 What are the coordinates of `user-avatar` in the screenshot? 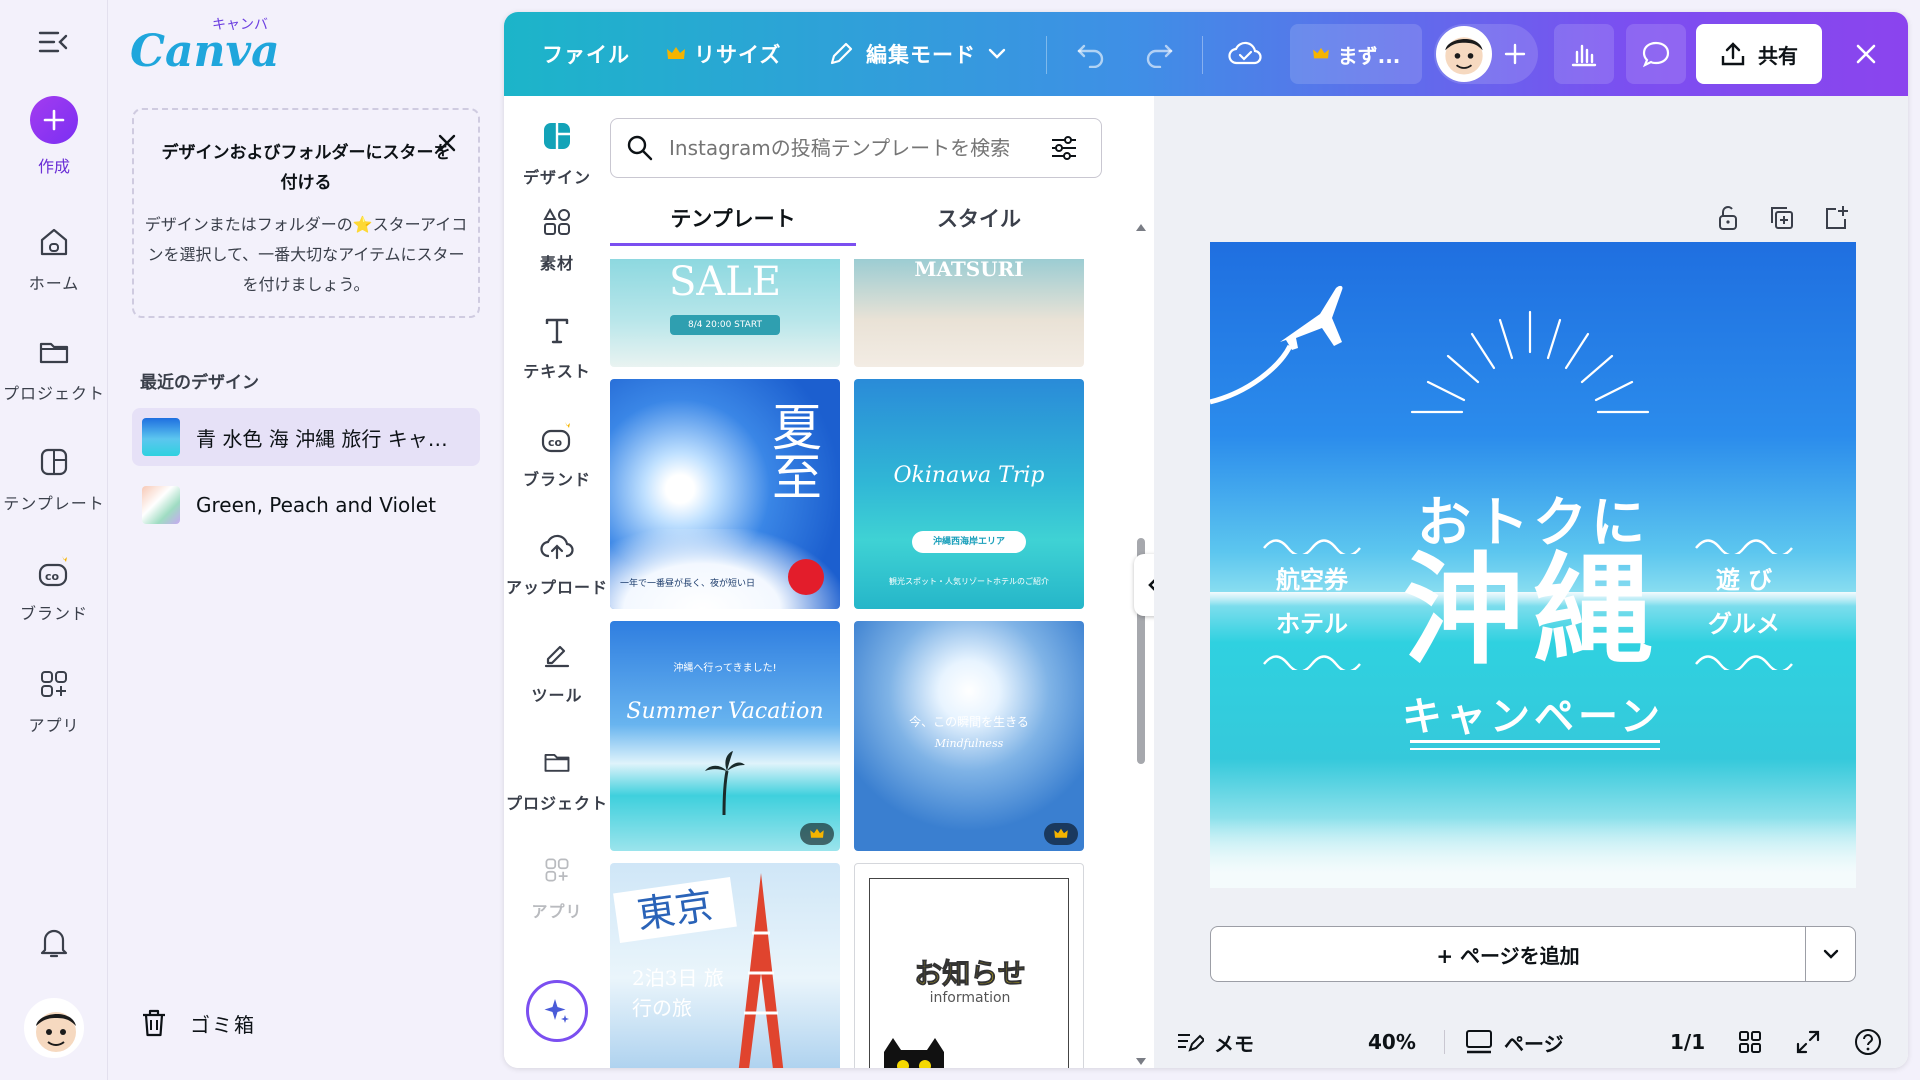 It's located at (54, 1028).